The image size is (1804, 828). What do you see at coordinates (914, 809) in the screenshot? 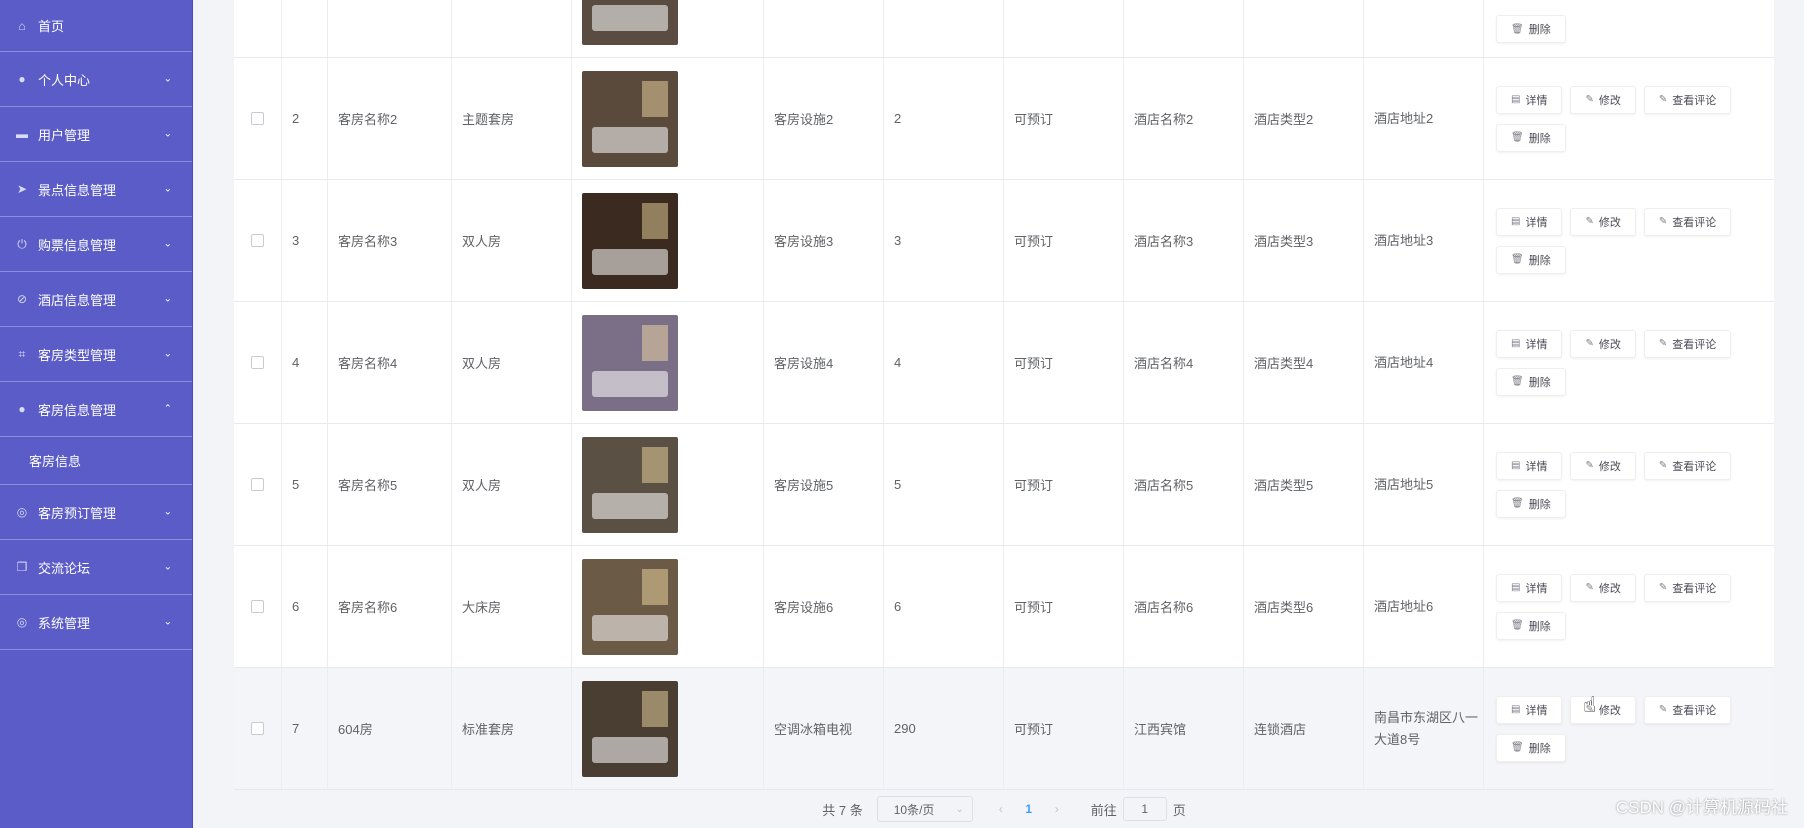
I see `page-size-value: 10条/页` at bounding box center [914, 809].